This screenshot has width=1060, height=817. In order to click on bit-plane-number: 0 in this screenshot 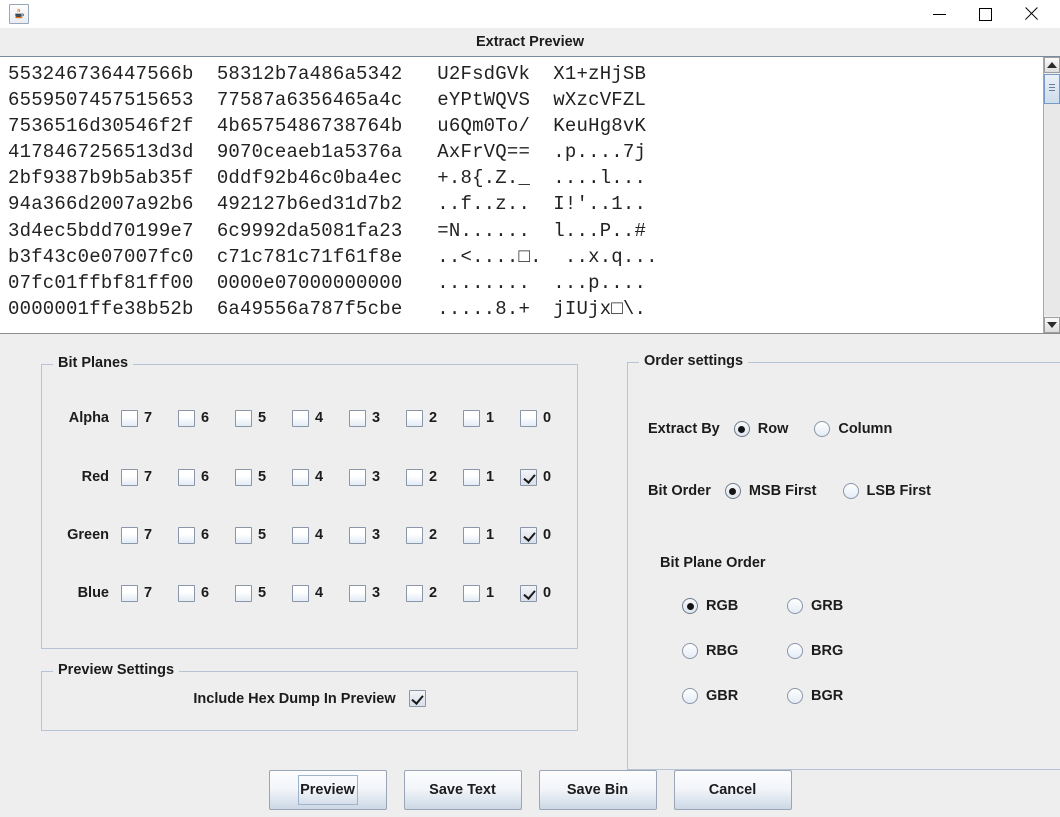, I will do `click(547, 593)`.